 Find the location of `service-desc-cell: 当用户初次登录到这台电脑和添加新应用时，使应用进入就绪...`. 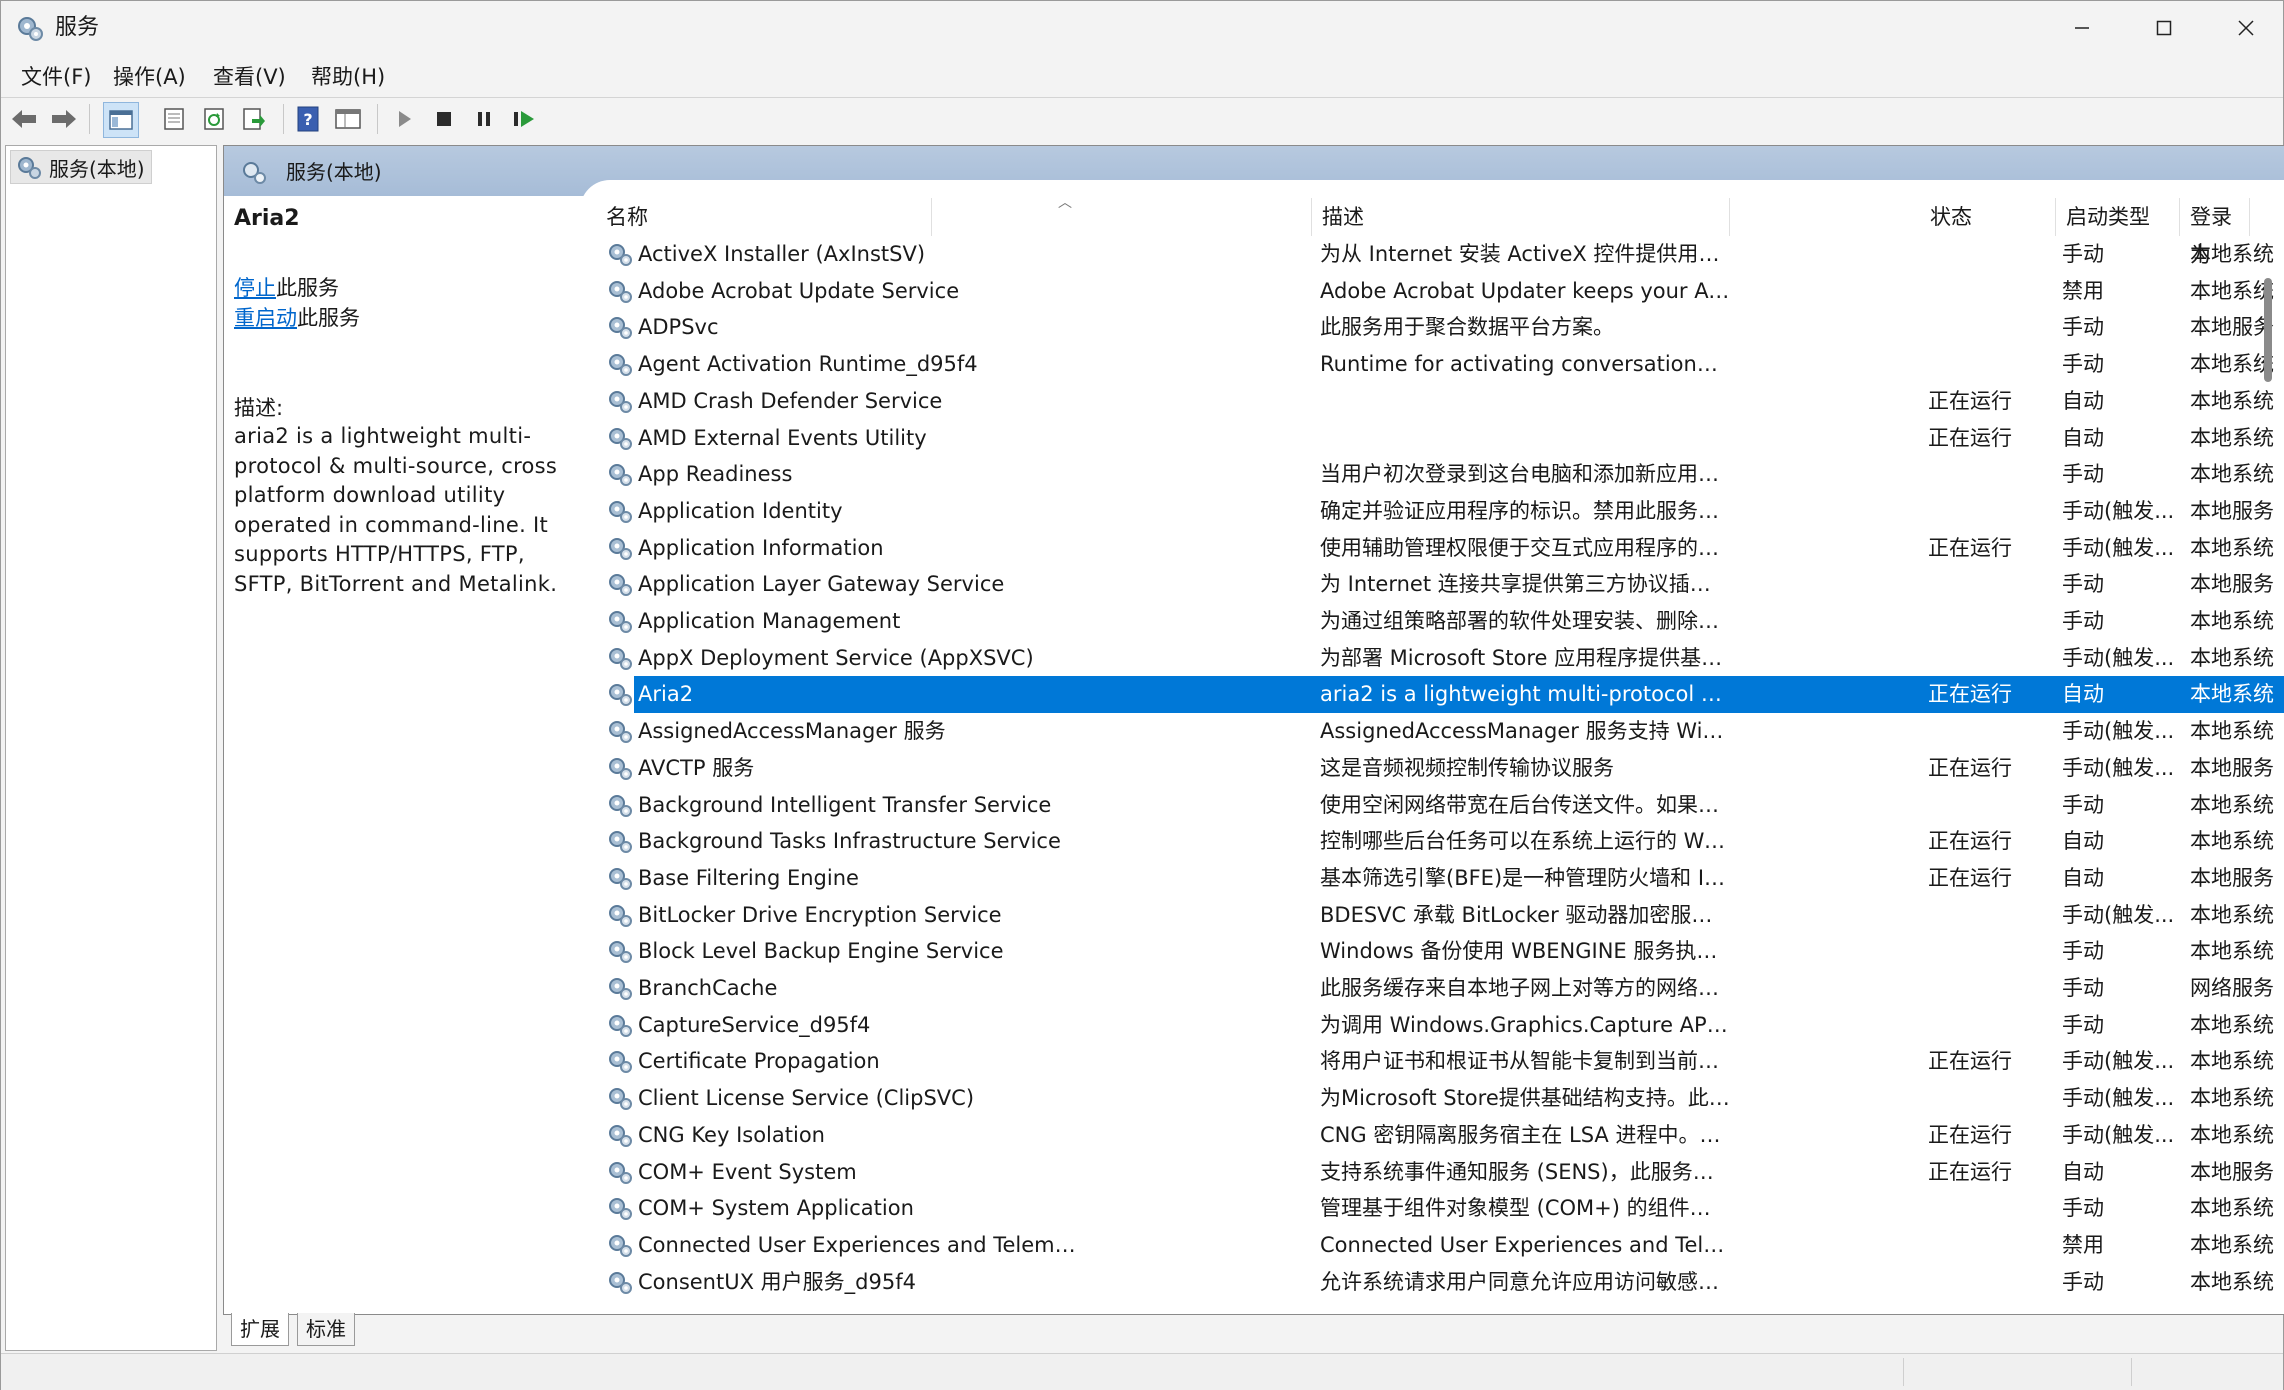

service-desc-cell: 当用户初次登录到这台电脑和添加新应用时，使应用进入就绪... is located at coordinates (1525, 474).